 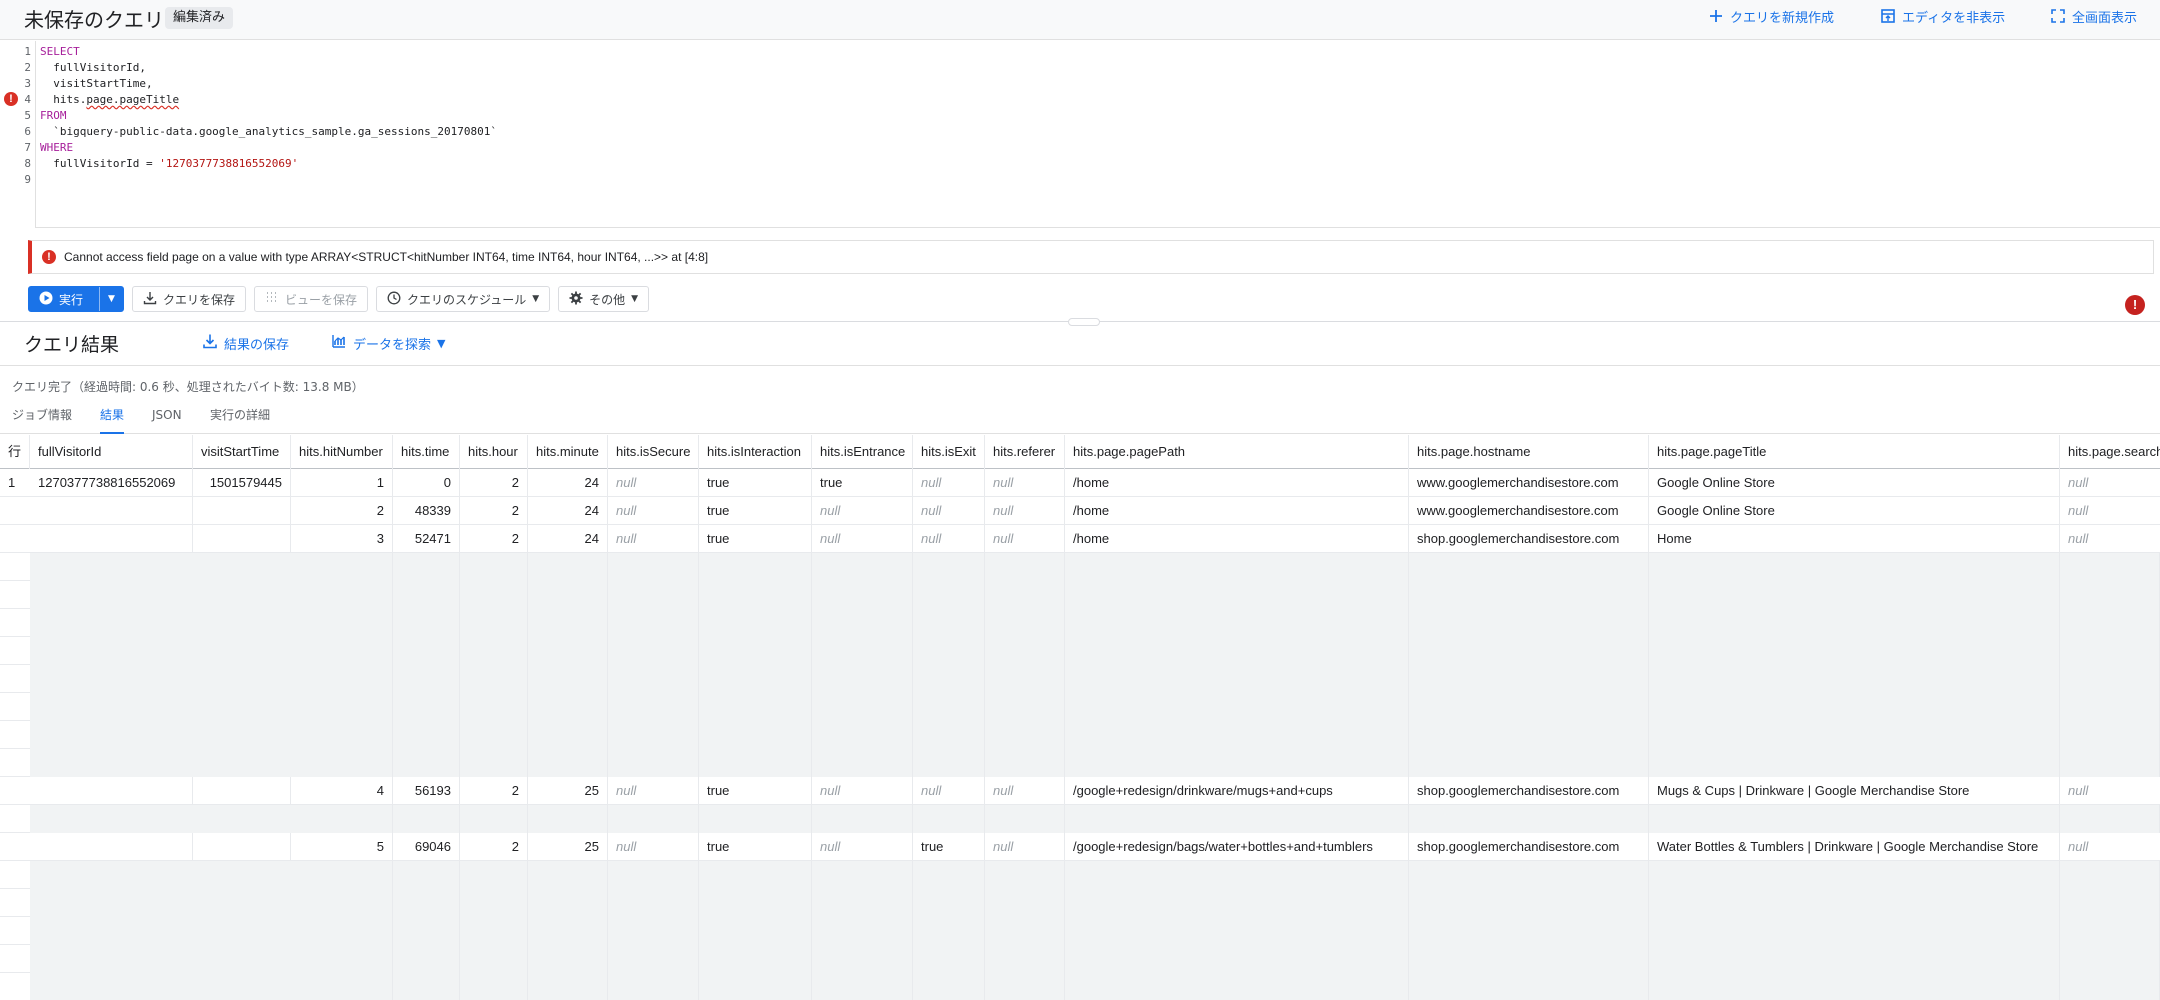 I want to click on table-cell: 69046, so click(x=426, y=847).